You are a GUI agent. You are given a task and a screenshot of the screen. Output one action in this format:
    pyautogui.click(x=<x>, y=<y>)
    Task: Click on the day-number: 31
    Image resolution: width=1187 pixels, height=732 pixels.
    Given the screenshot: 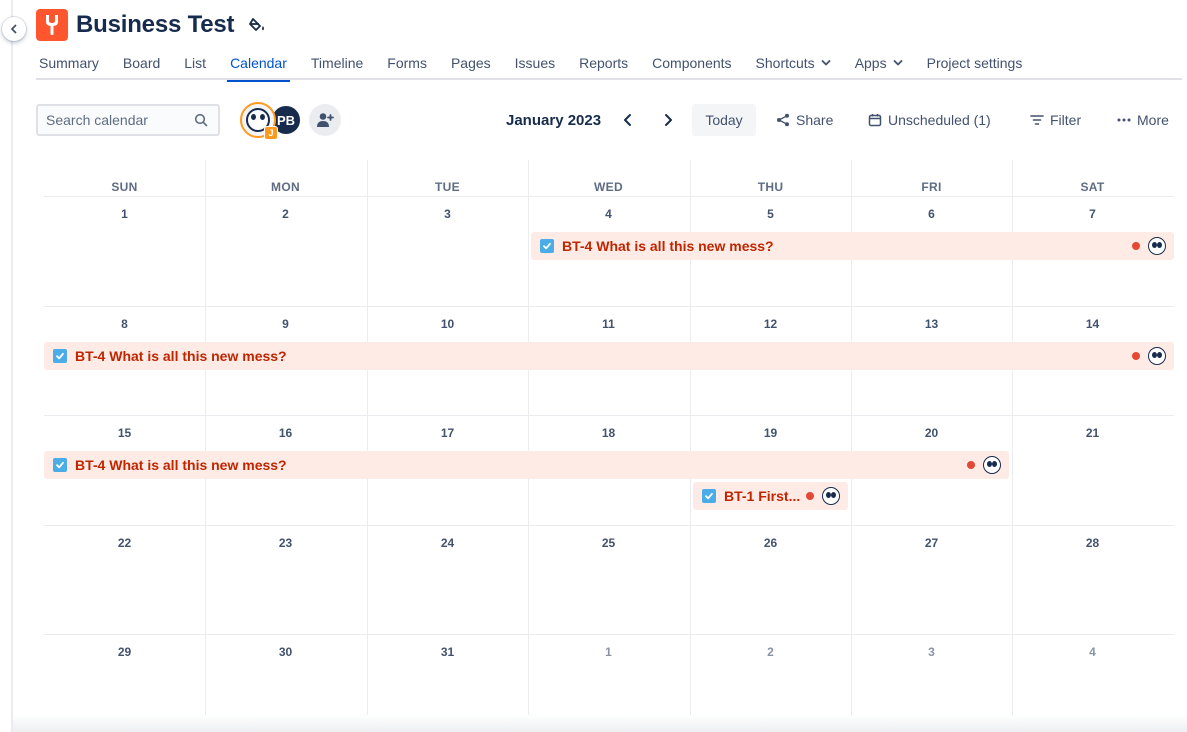 What is the action you would take?
    pyautogui.click(x=447, y=652)
    